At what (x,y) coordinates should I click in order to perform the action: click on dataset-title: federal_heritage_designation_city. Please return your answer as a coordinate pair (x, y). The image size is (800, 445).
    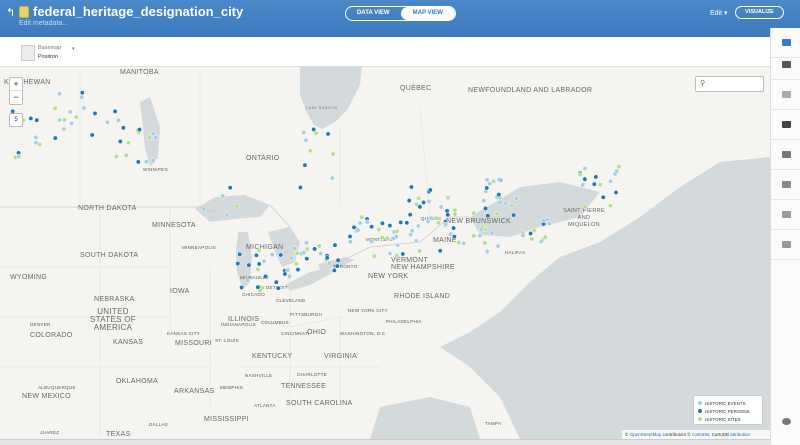
    Looking at the image, I should click on (138, 11).